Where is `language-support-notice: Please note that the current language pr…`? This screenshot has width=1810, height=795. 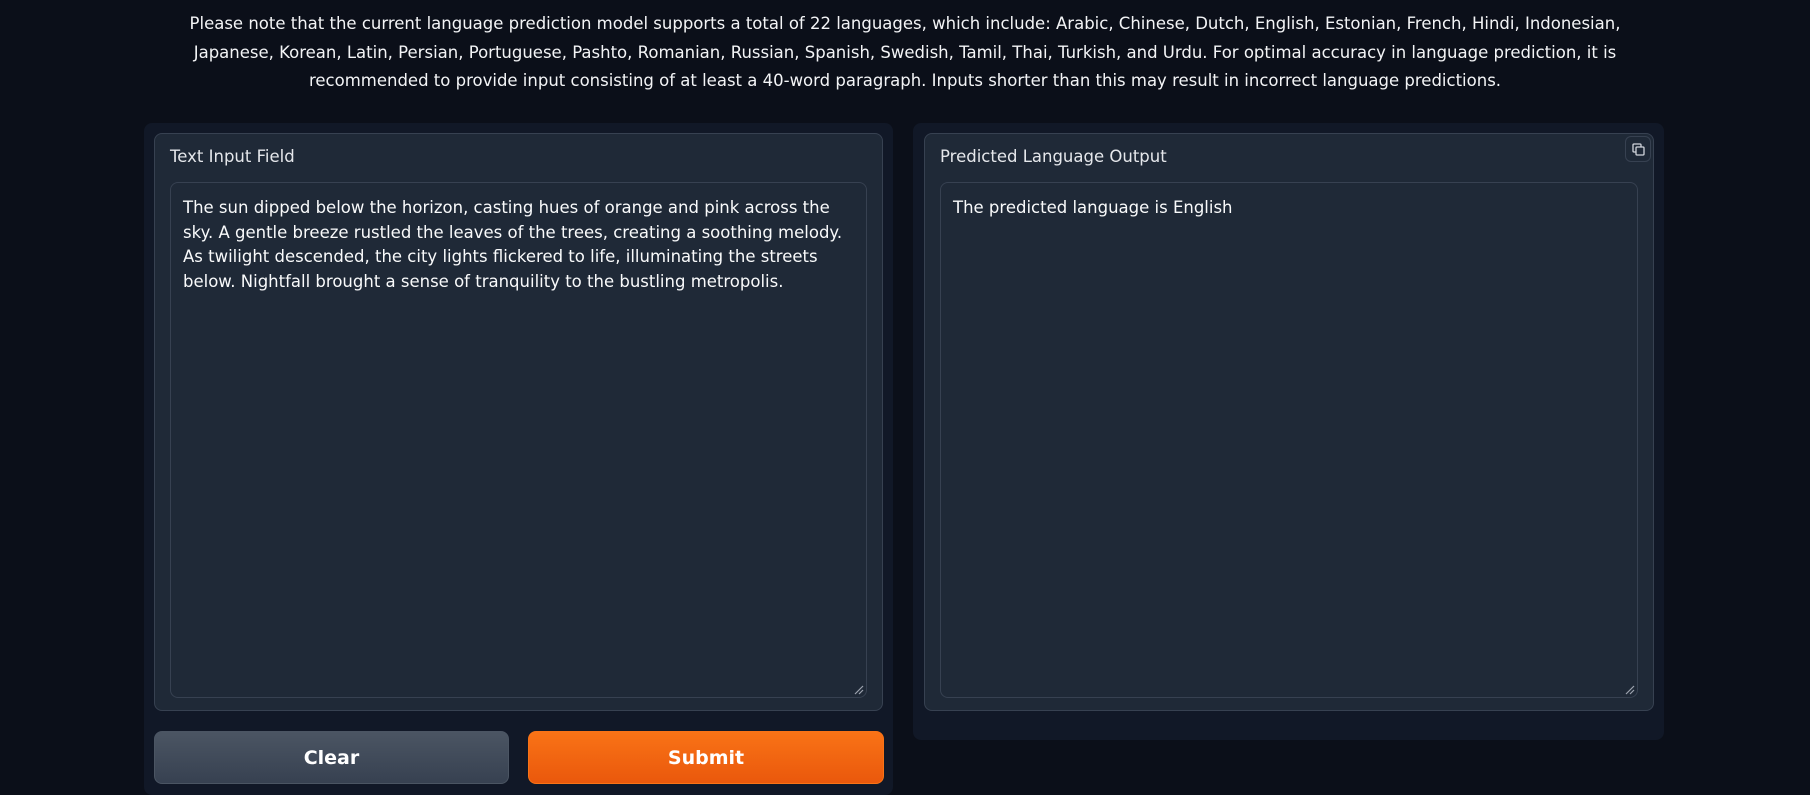
language-support-notice: Please note that the current language pr… is located at coordinates (905, 52).